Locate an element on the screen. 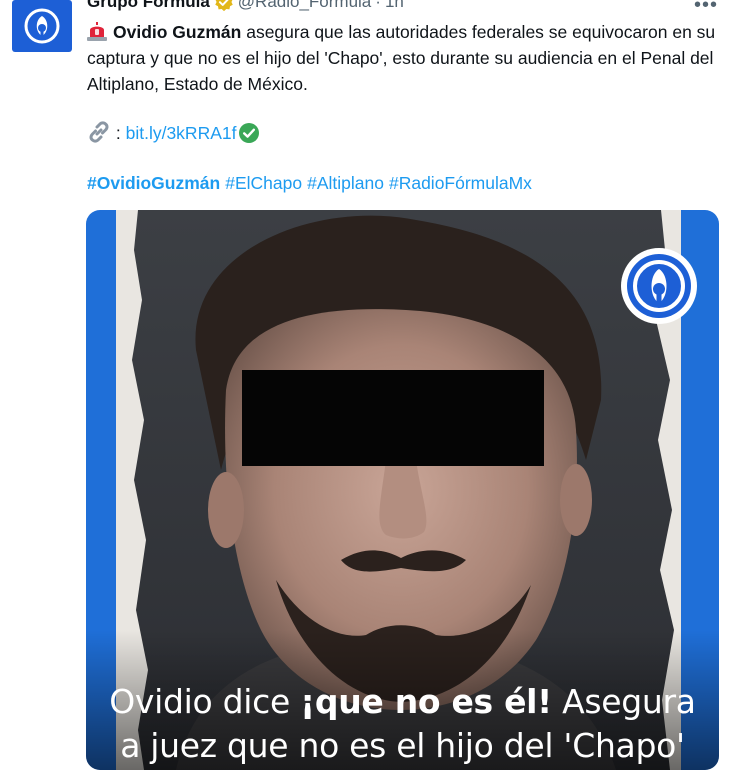  account-avatar is located at coordinates (42, 26).